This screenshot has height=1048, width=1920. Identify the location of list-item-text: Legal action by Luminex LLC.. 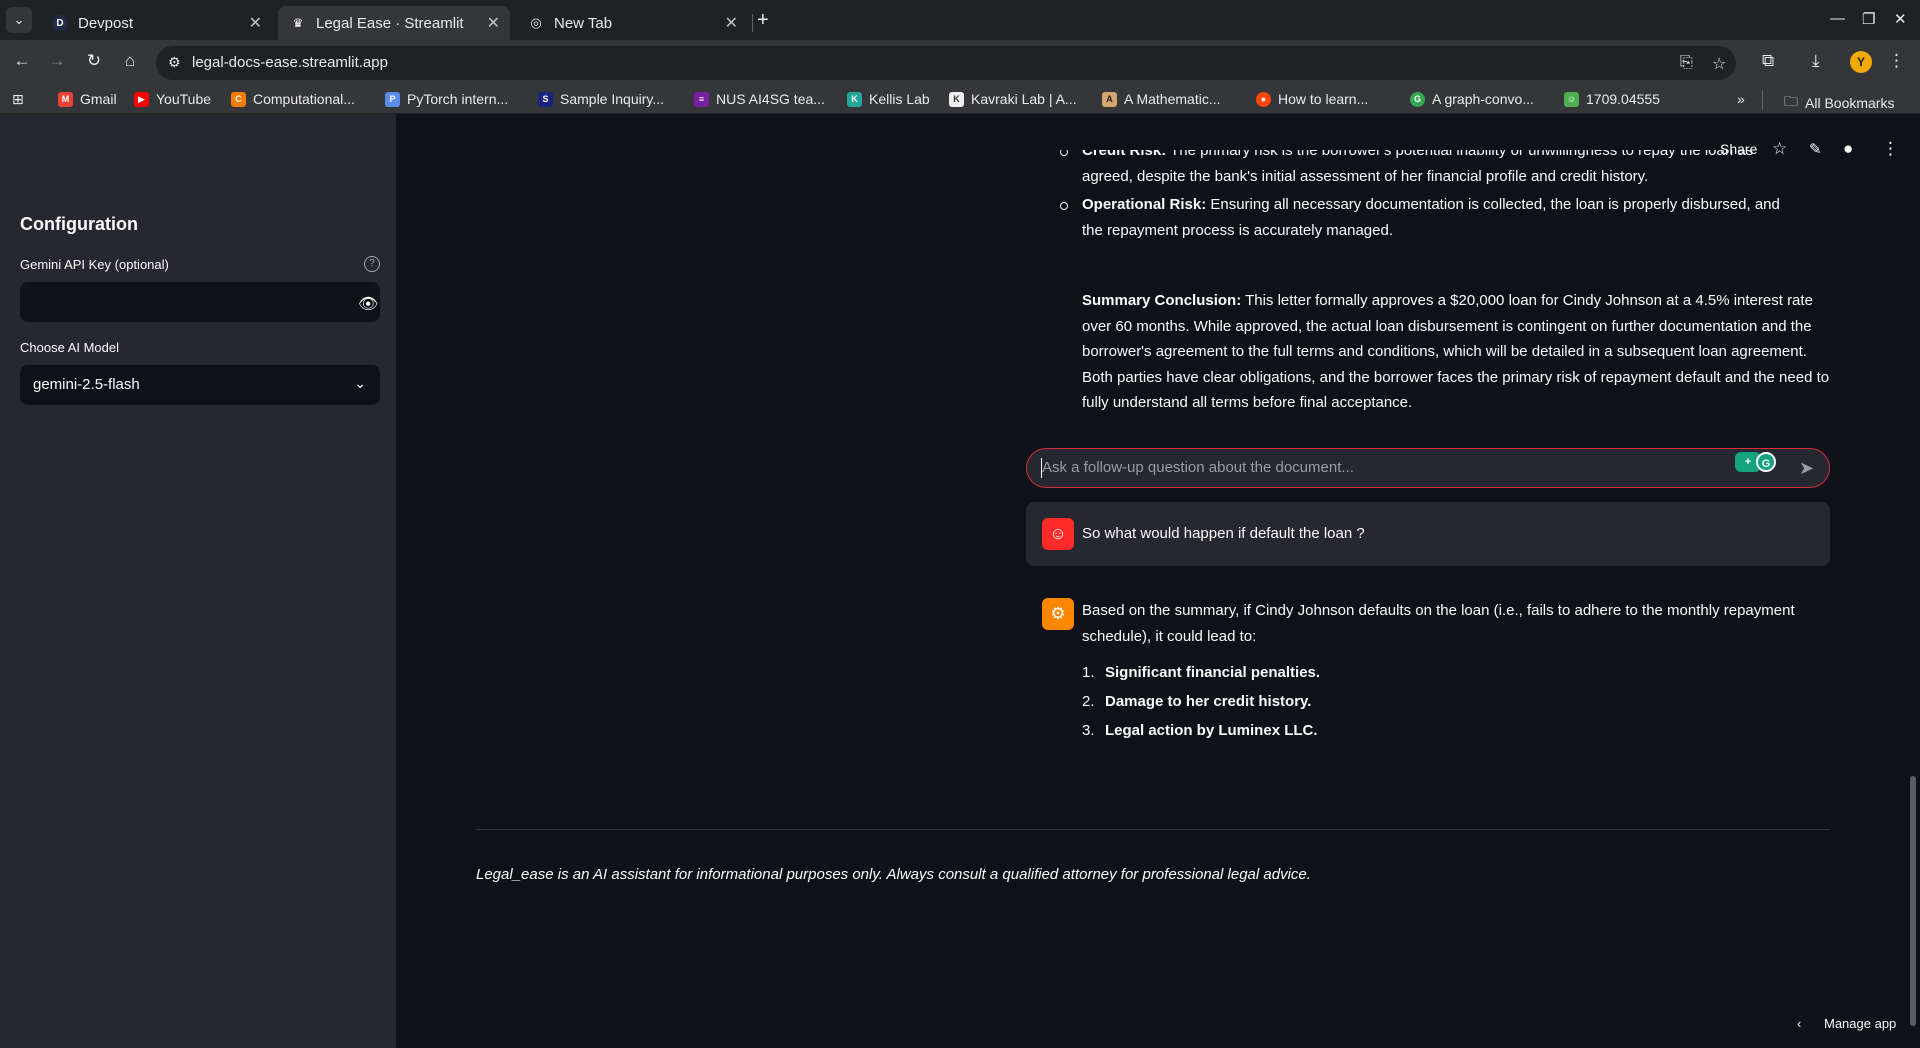
(1211, 730).